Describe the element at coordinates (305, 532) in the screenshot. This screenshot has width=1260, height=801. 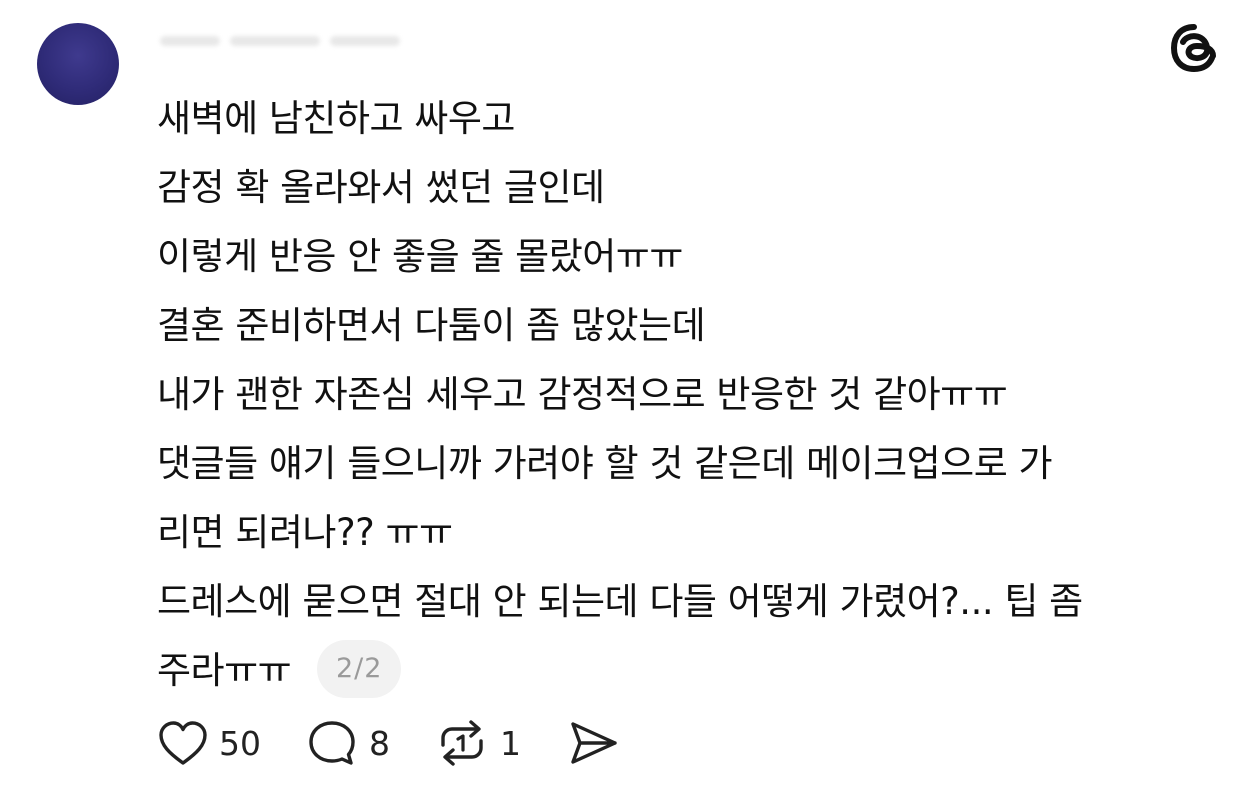
I see `post-text-line: 리면 되려나?? ㅠㅠ` at that location.